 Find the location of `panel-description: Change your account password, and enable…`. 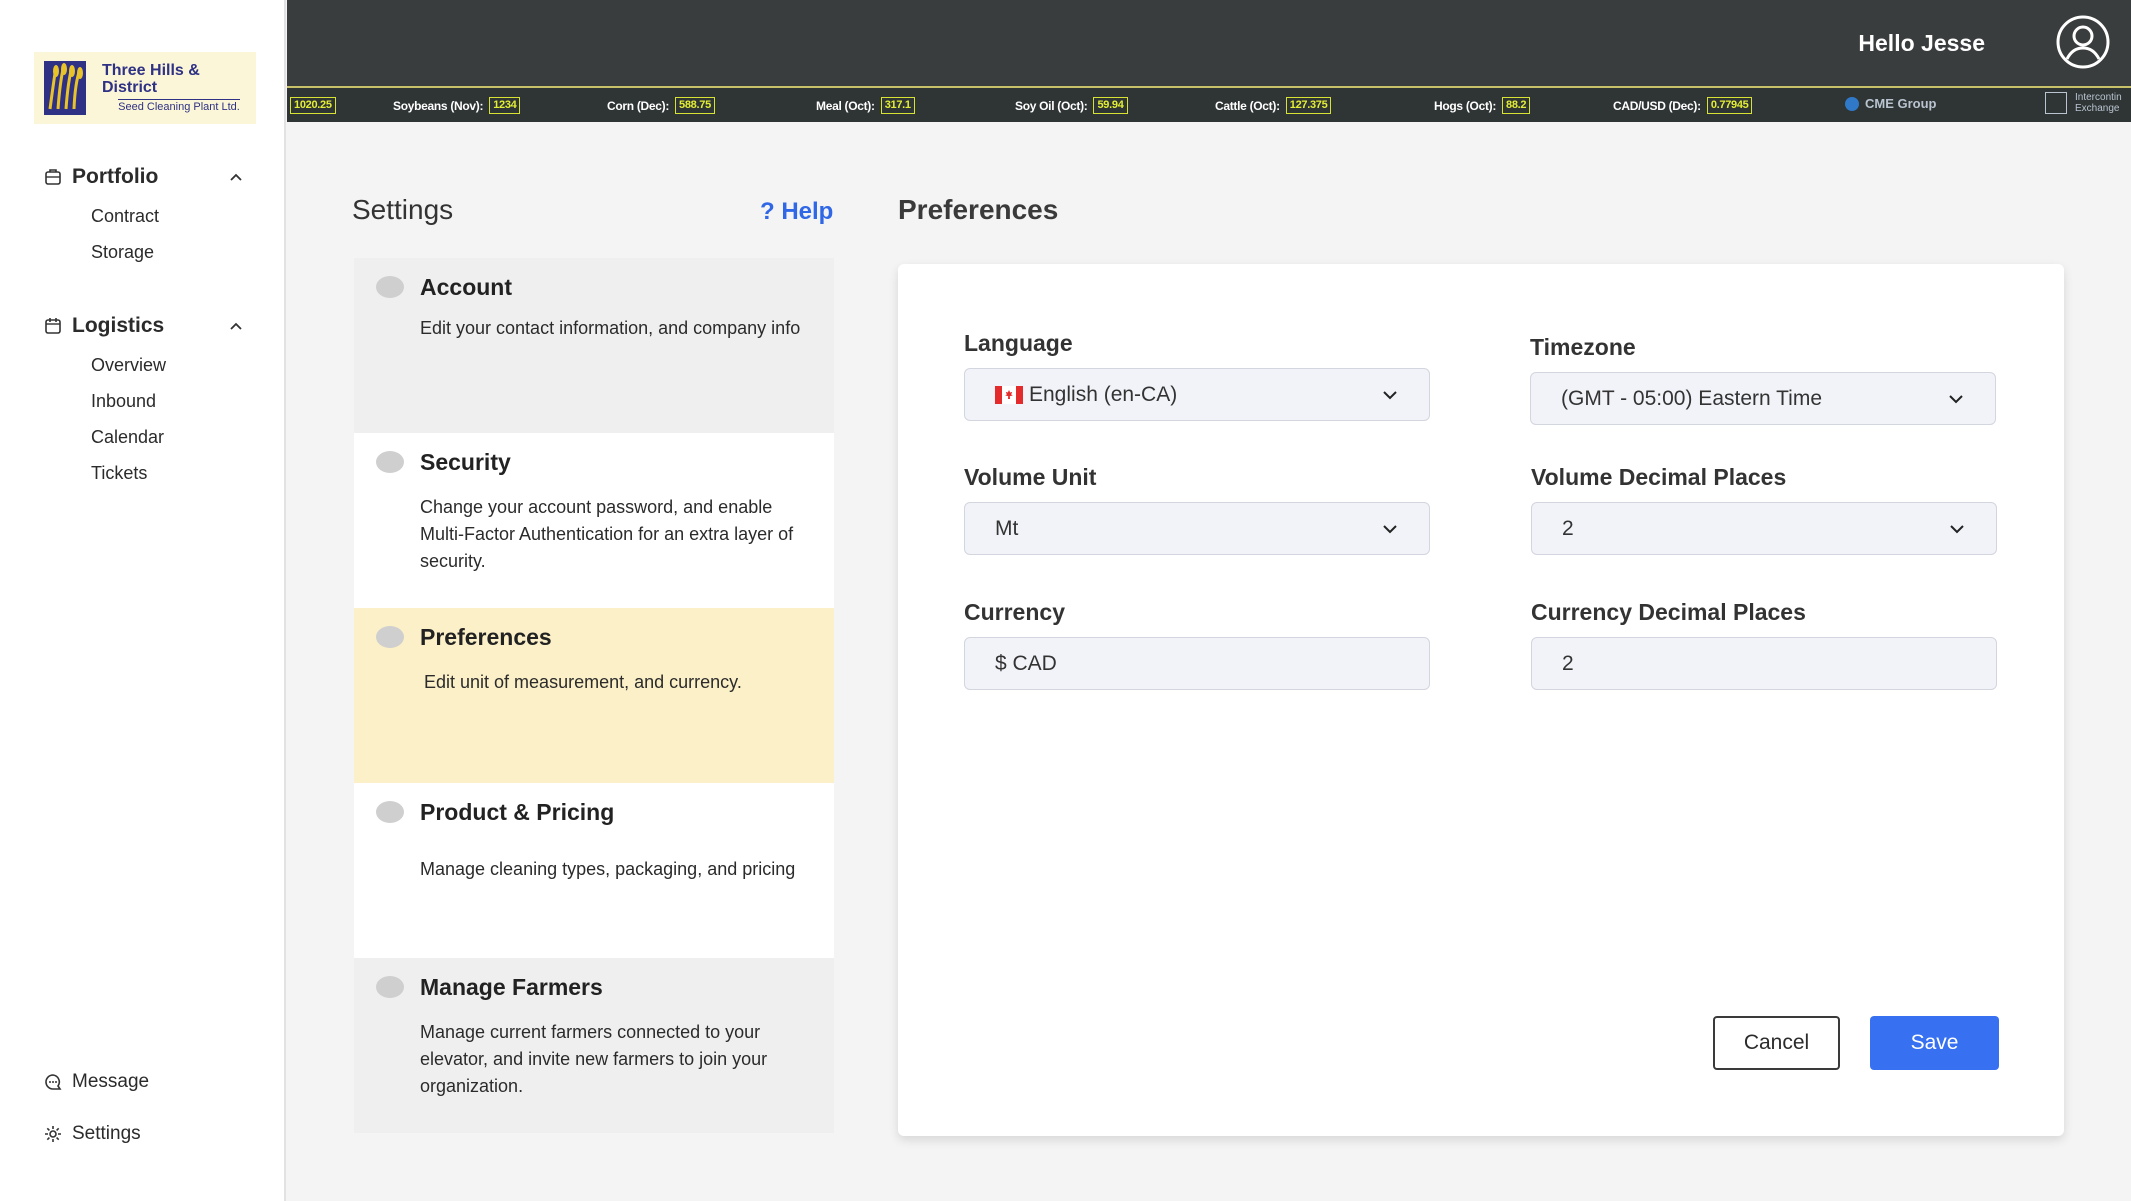

panel-description: Change your account password, and enable… is located at coordinates (607, 534).